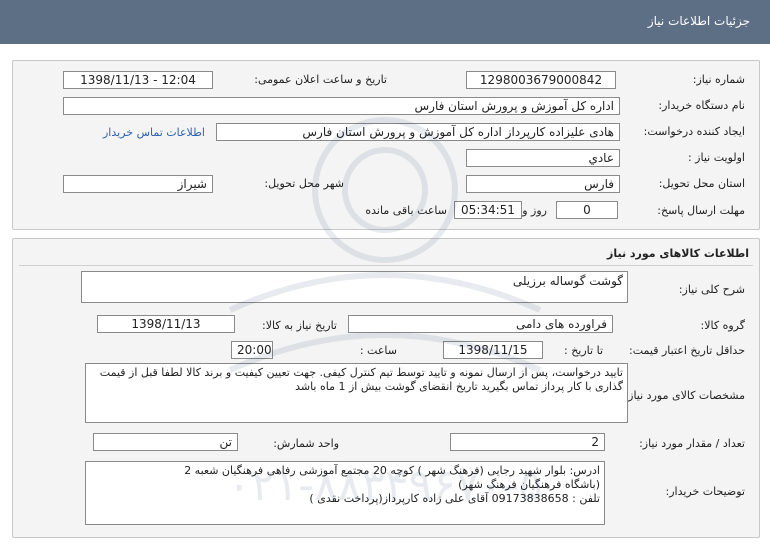  What do you see at coordinates (320, 79) in the screenshot?
I see `announce-date-label: تاریخ و ساعت اعلان عمومی:` at bounding box center [320, 79].